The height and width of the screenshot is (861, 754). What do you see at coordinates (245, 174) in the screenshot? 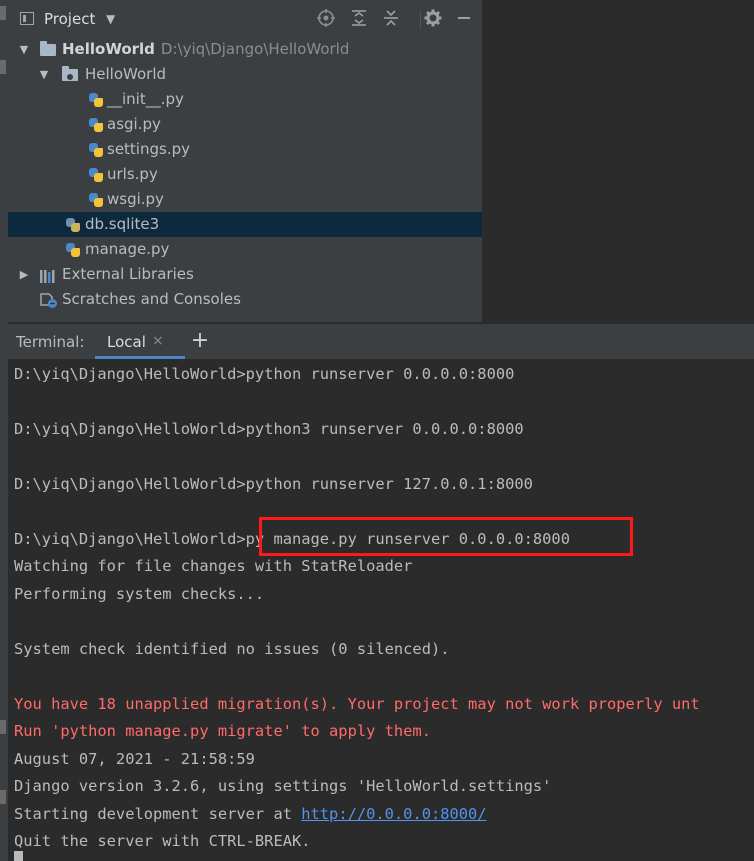
I see `tree-item-file: urls.py` at bounding box center [245, 174].